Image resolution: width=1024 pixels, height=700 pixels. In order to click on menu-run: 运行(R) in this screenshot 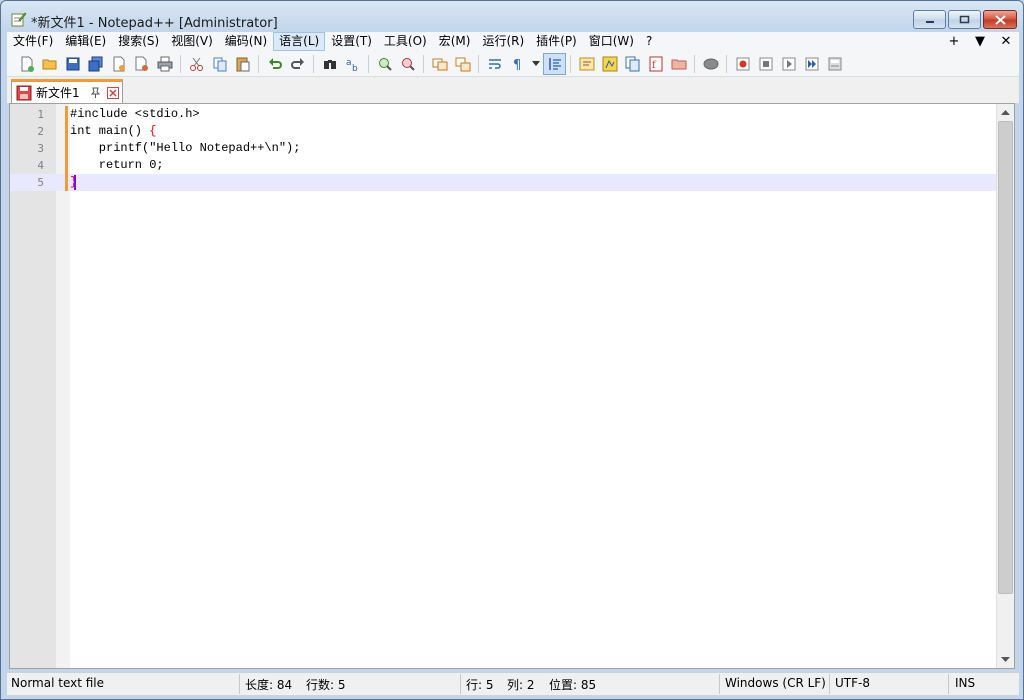, I will do `click(503, 41)`.